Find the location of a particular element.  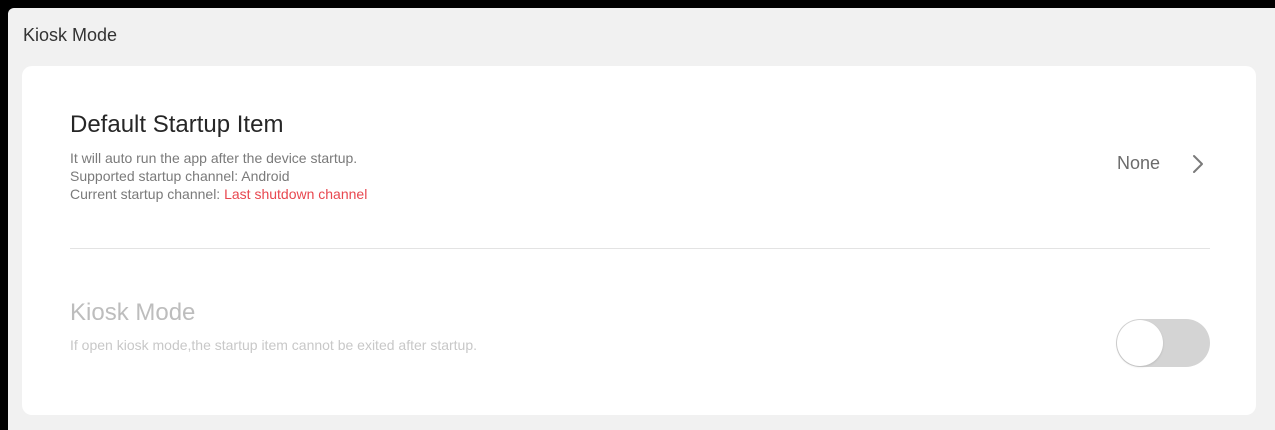

chevron-right-icon is located at coordinates (1198, 164).